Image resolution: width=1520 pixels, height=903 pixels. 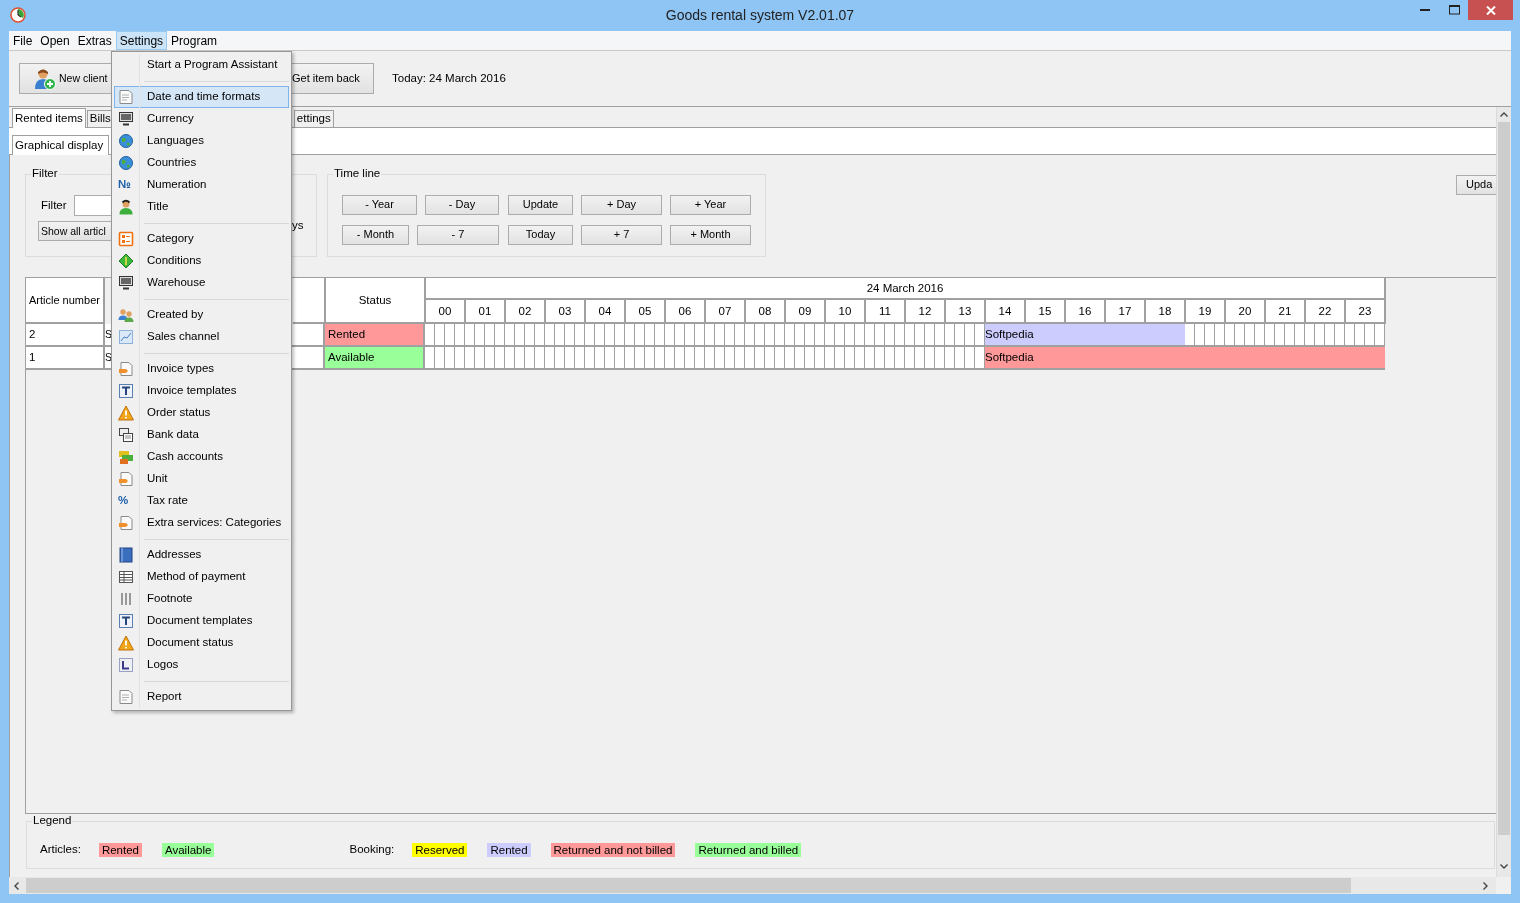 What do you see at coordinates (201, 457) in the screenshot?
I see `menu-item: Cash accounts` at bounding box center [201, 457].